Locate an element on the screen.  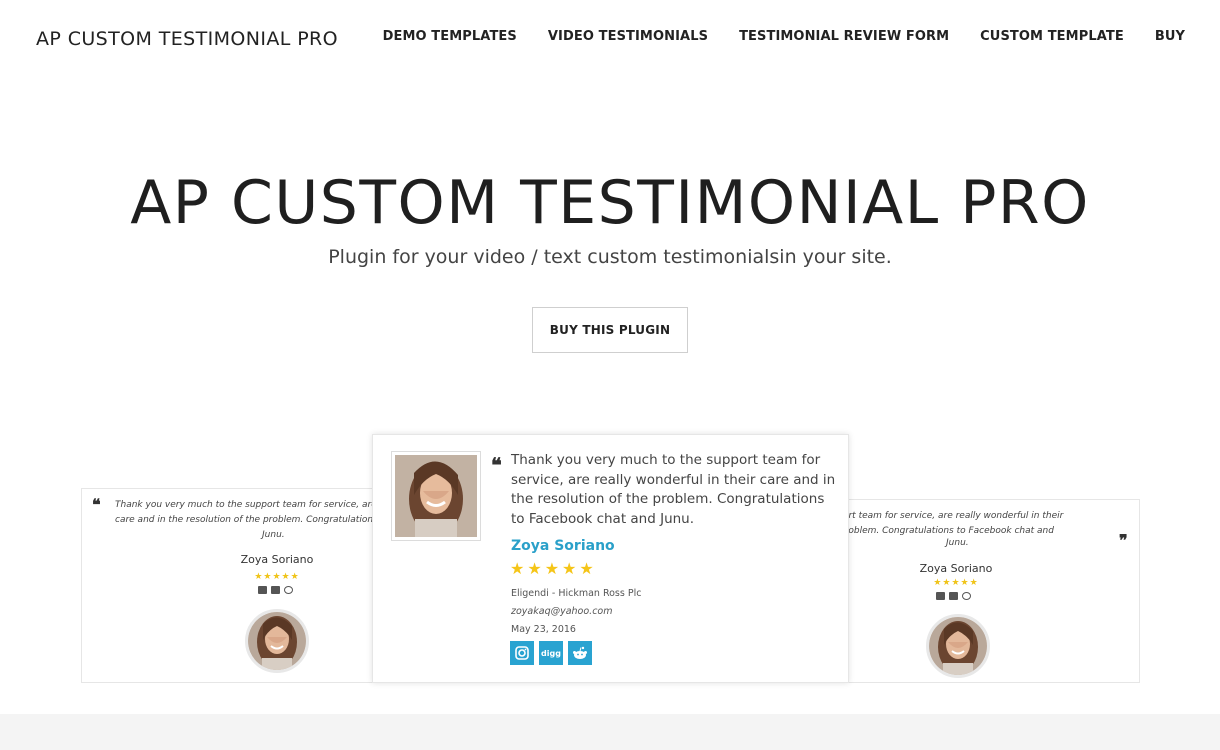
hero-title: AP CUSTOM TESTIMONIAL PRO is located at coordinates (610, 203).